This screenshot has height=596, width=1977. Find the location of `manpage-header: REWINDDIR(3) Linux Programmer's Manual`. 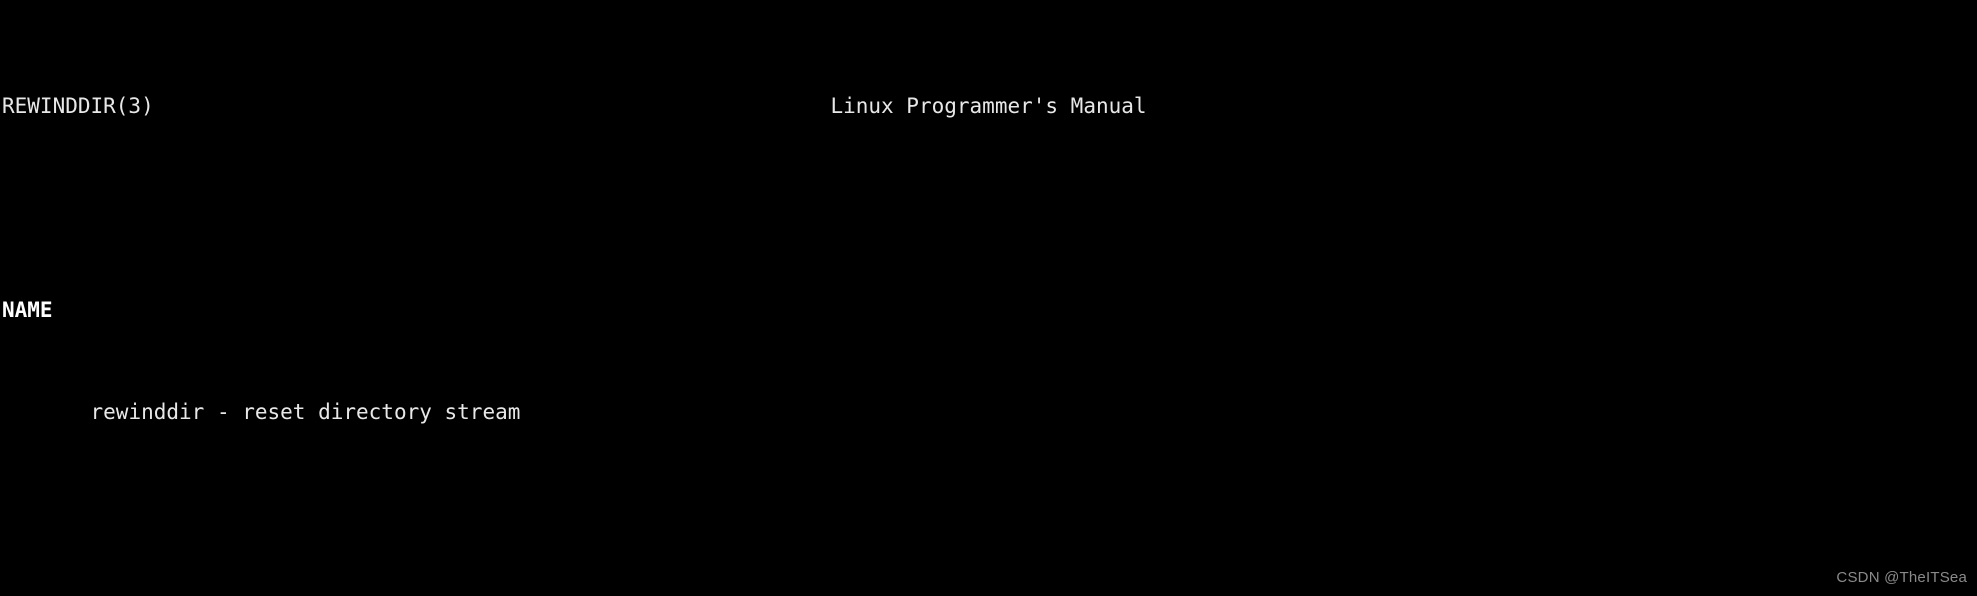

manpage-header: REWINDDIR(3) Linux Programmer's Manual is located at coordinates (988, 107).